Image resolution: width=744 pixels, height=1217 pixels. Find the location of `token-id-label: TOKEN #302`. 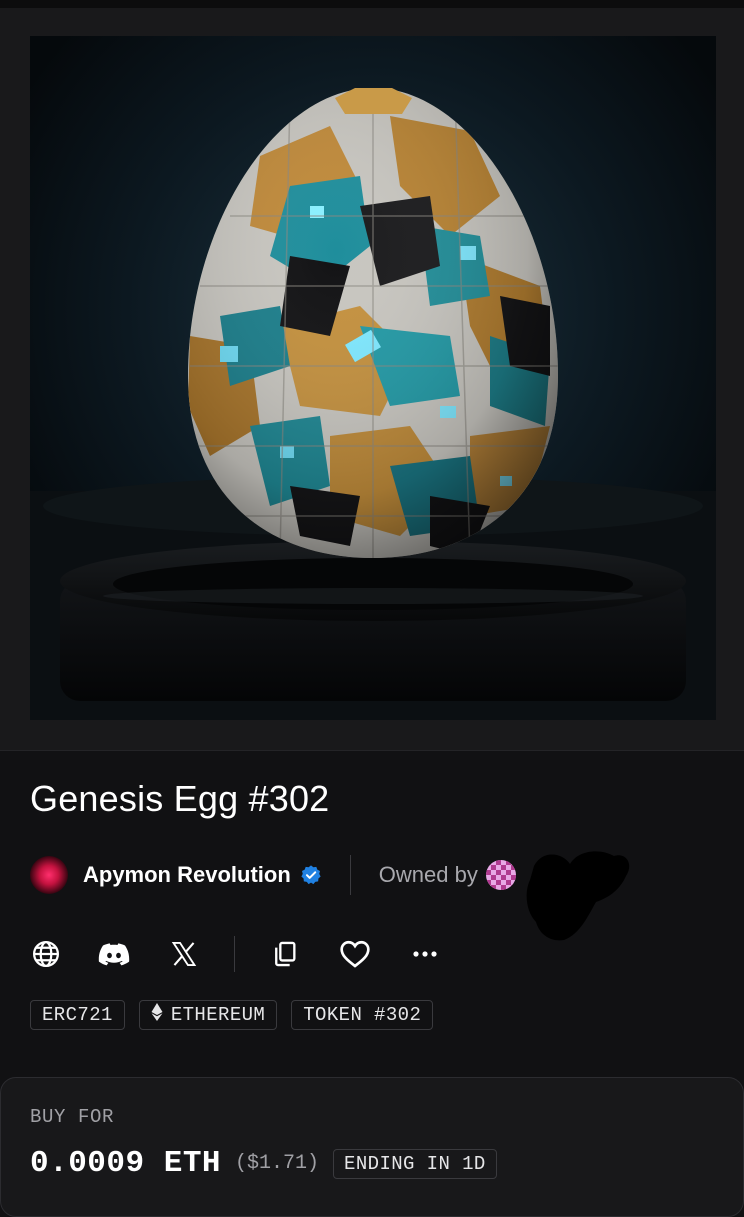

token-id-label: TOKEN #302 is located at coordinates (362, 1015).